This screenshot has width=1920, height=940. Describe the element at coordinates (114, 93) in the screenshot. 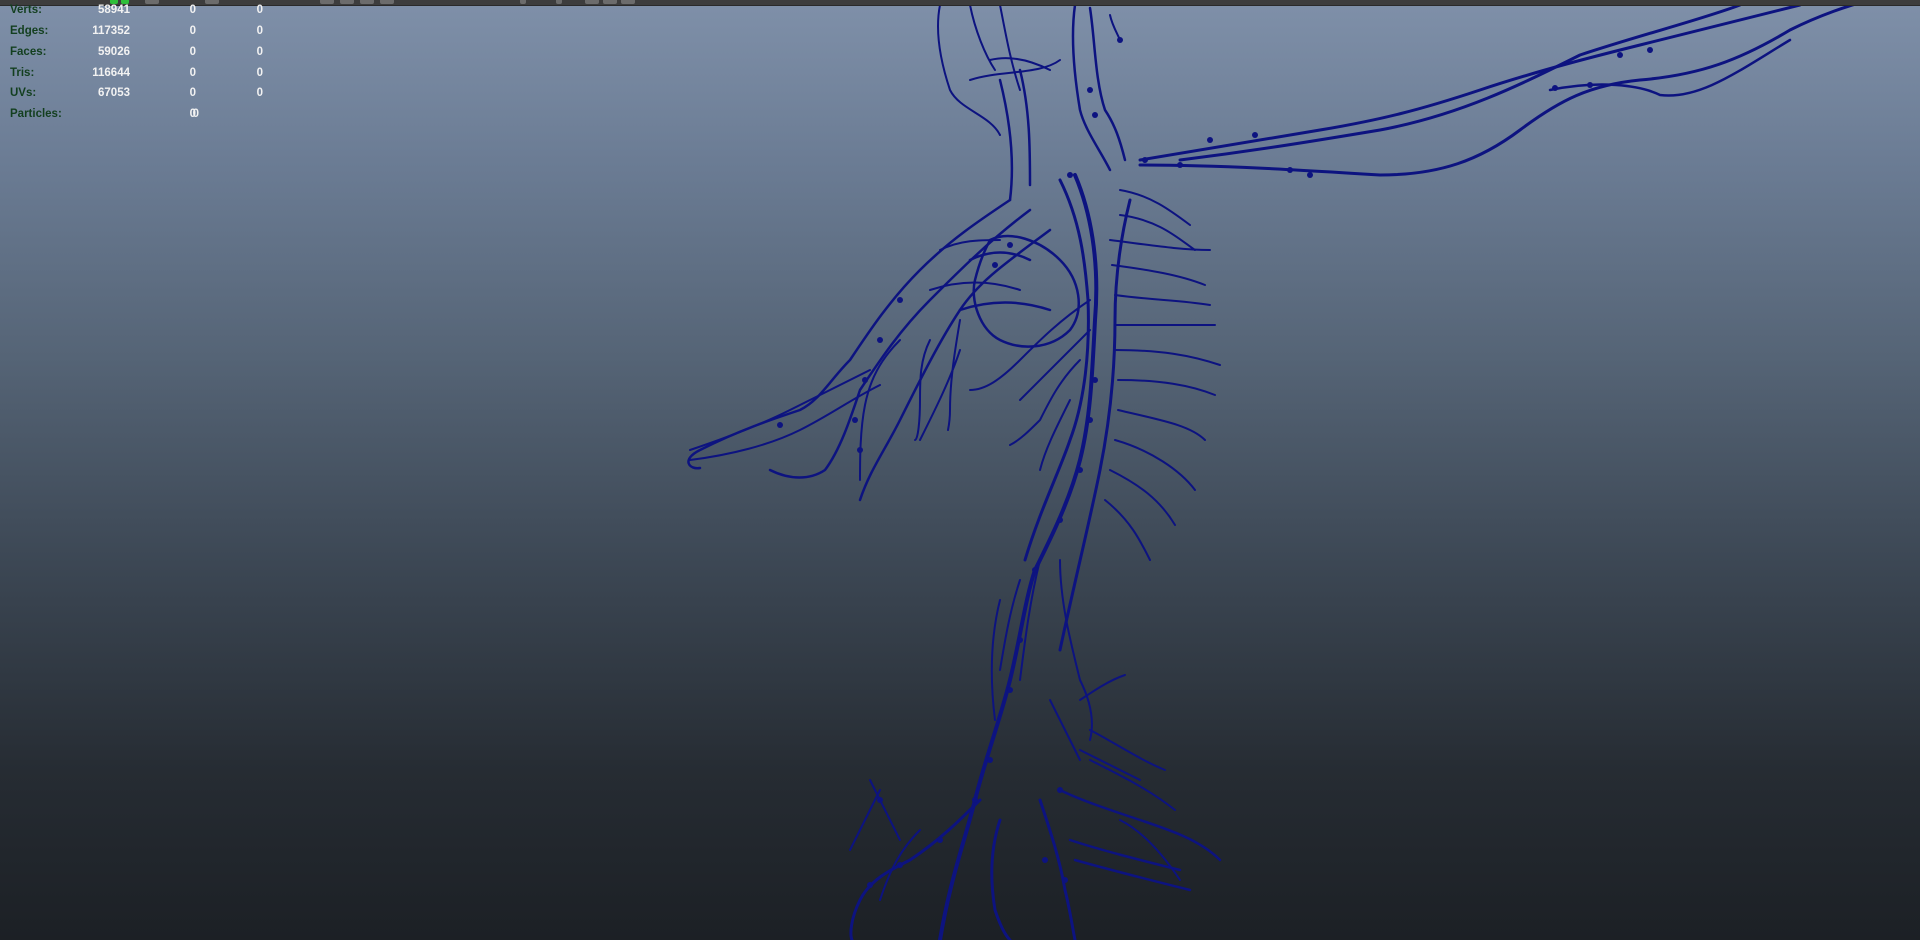

I see `hud-value-total: 67053` at that location.